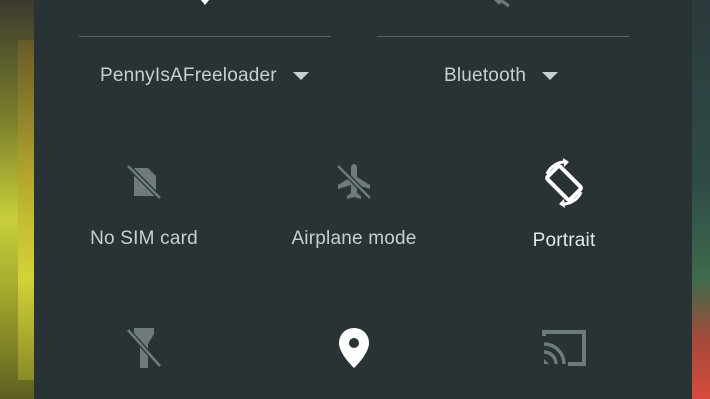  I want to click on tile-airplane-label: Airplane mode, so click(354, 238).